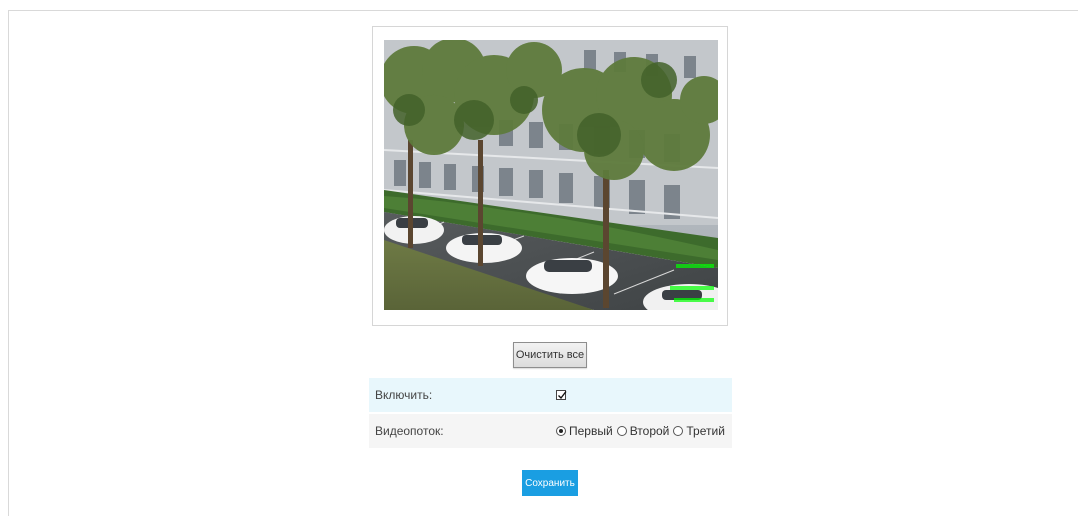 The image size is (1078, 516). I want to click on top-divider, so click(543, 10).